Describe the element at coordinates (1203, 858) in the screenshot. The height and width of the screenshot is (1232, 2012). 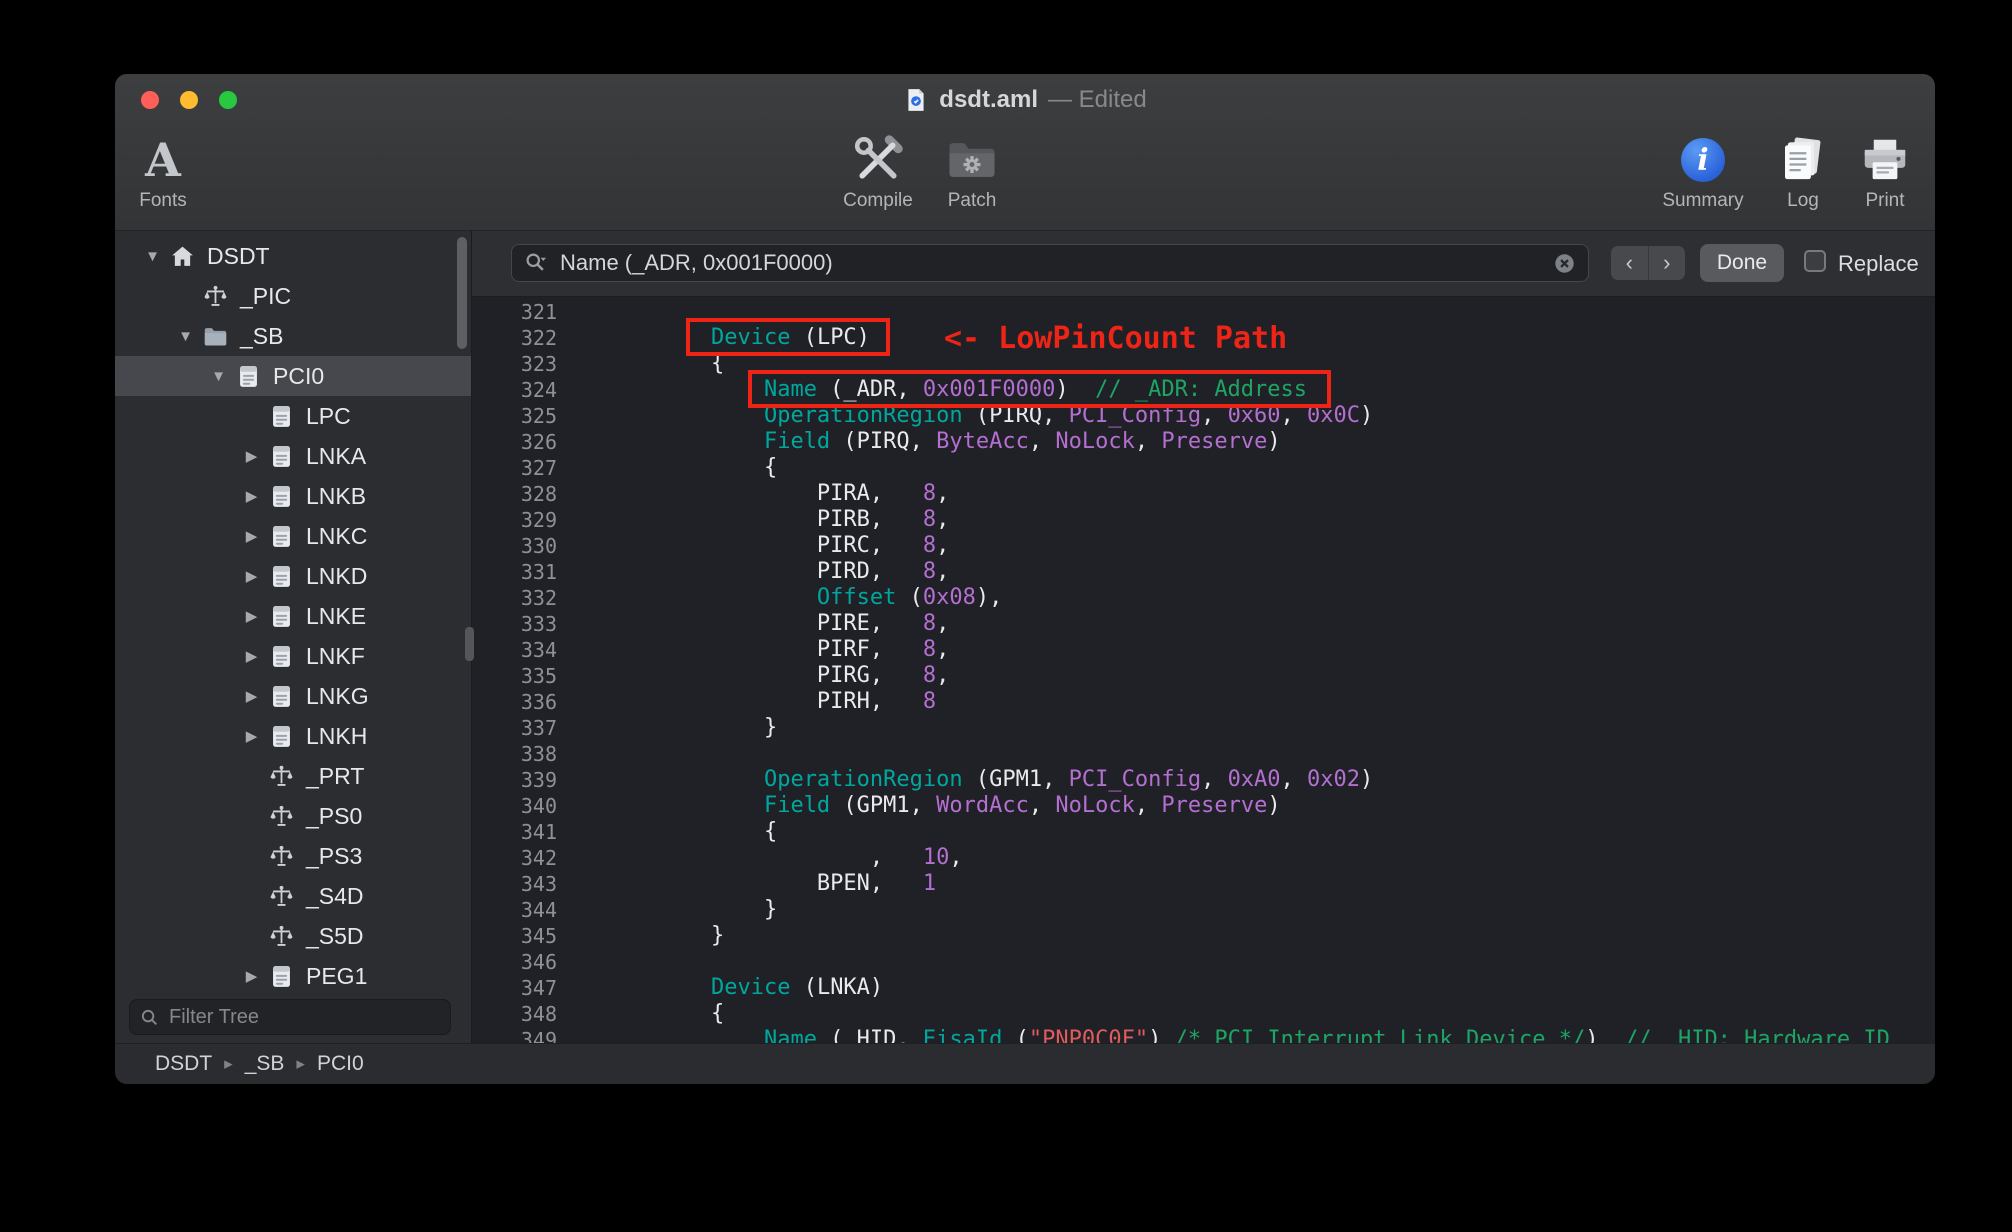
I see `code-line: 342 , 10,` at that location.